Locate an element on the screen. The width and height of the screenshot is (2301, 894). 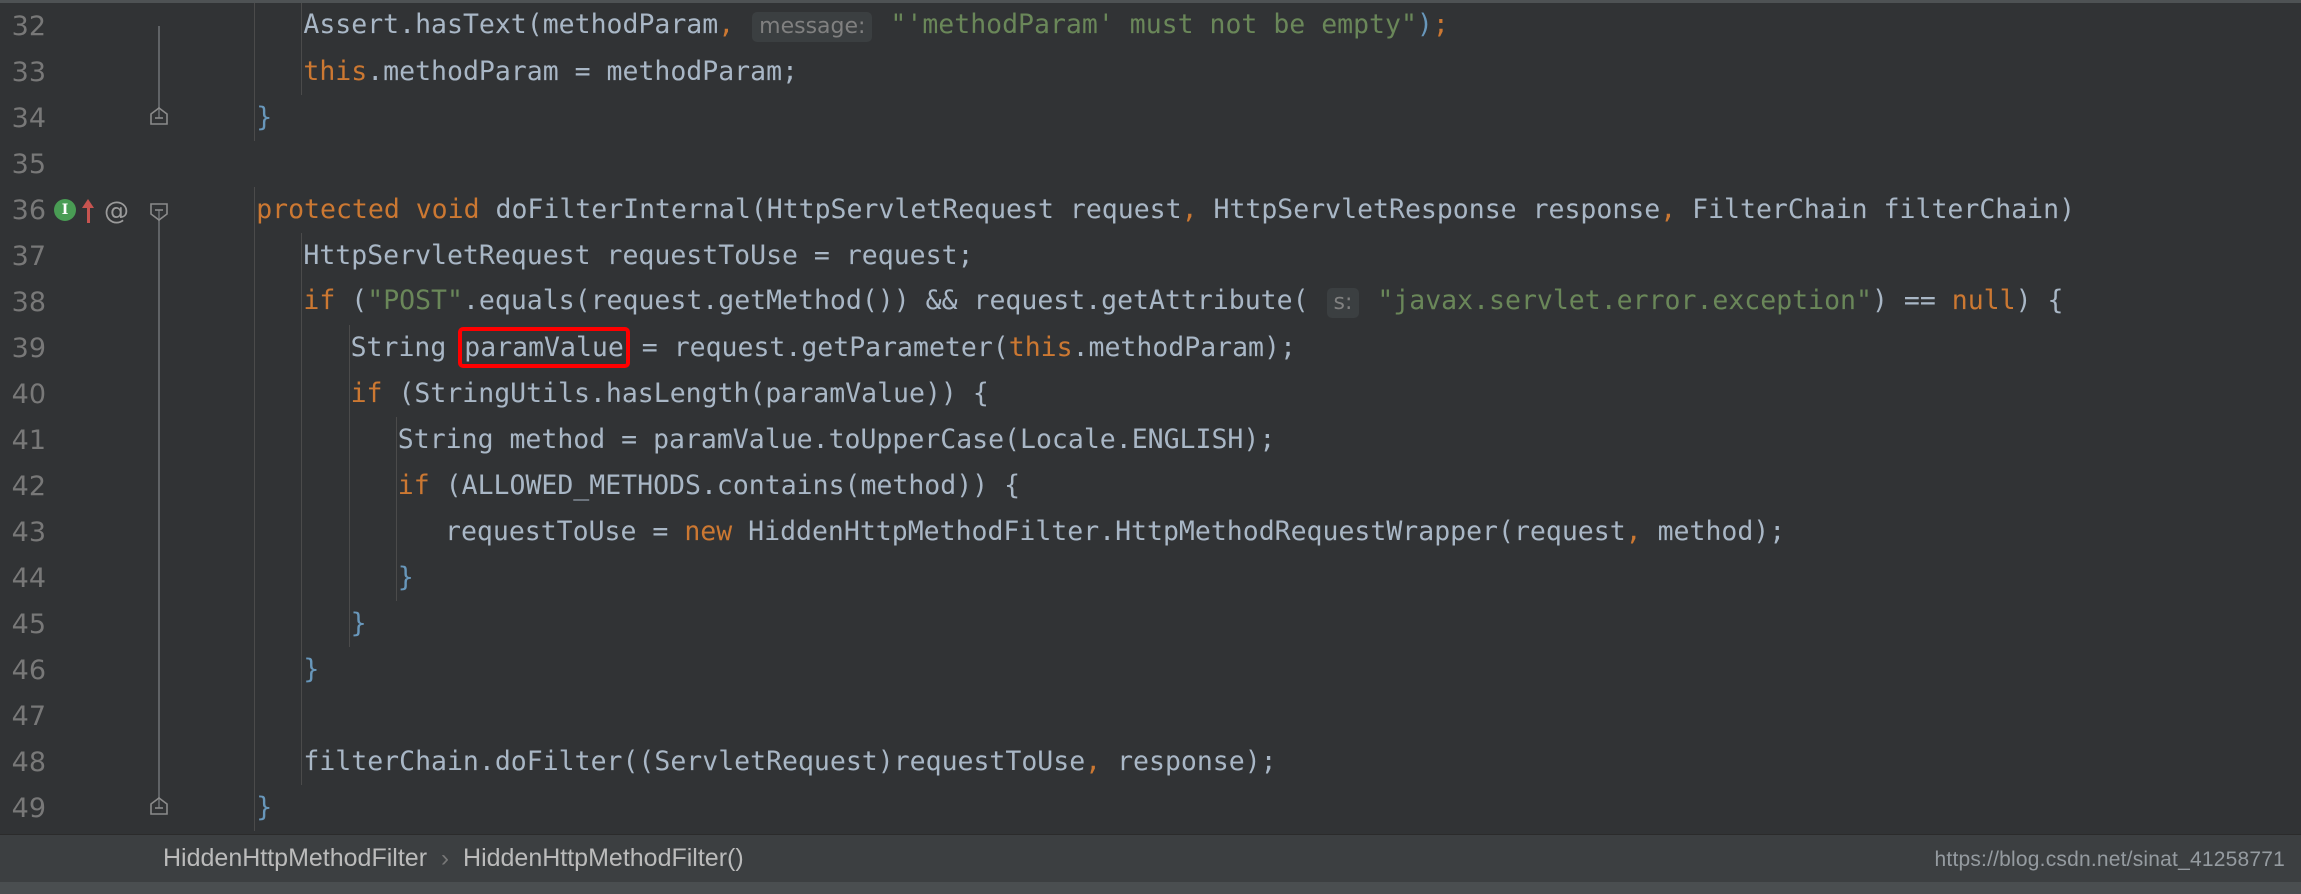
code-line: 49} is located at coordinates (1150, 808).